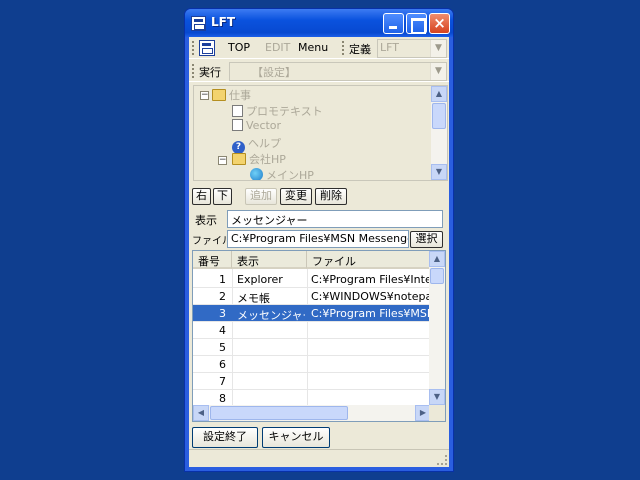 The height and width of the screenshot is (480, 640). Describe the element at coordinates (284, 111) in the screenshot. I see `tree-node-label: プロモテキスト` at that location.